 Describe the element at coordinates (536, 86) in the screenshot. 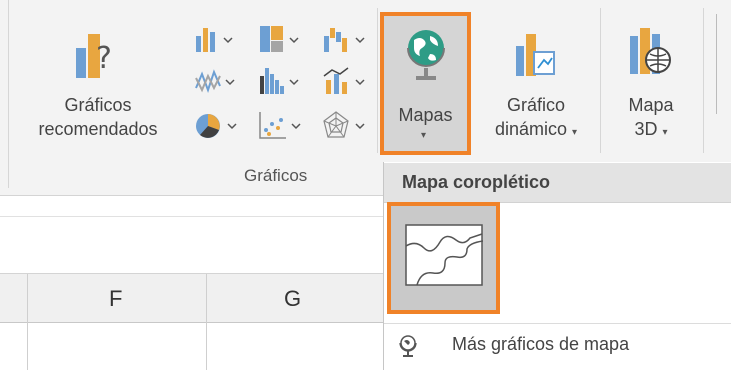

I see `pivot-chart-button: Gráfico dinámico ▾` at that location.